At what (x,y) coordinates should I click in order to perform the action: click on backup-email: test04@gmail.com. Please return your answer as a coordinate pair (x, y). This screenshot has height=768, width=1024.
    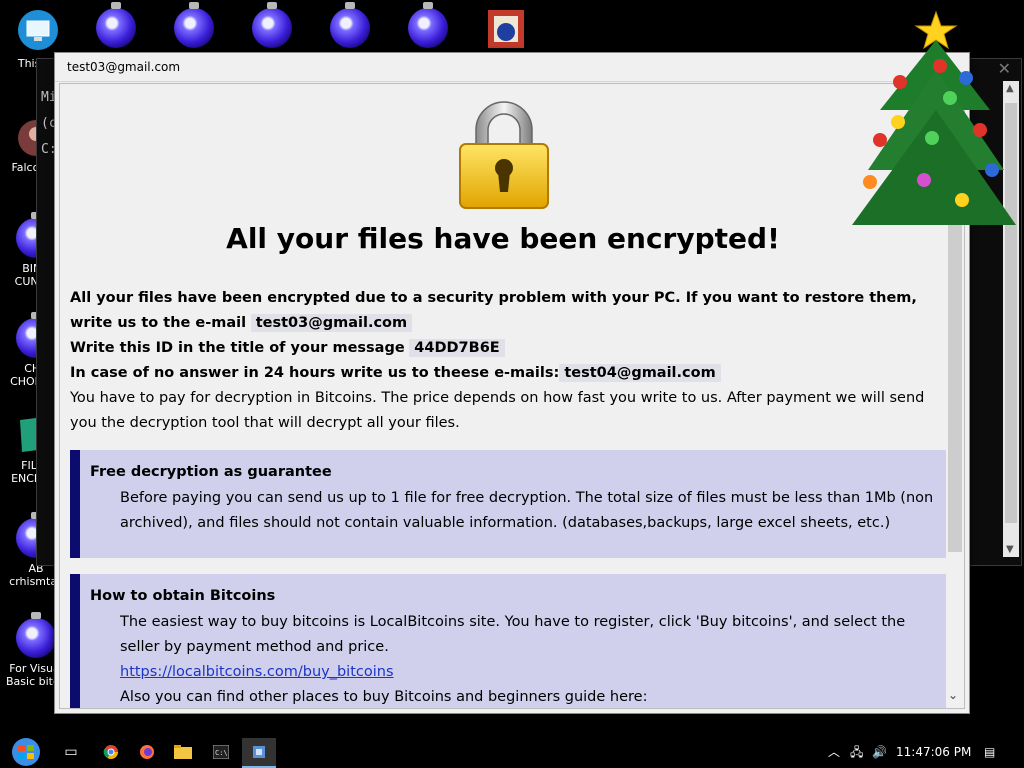
    Looking at the image, I should click on (640, 373).